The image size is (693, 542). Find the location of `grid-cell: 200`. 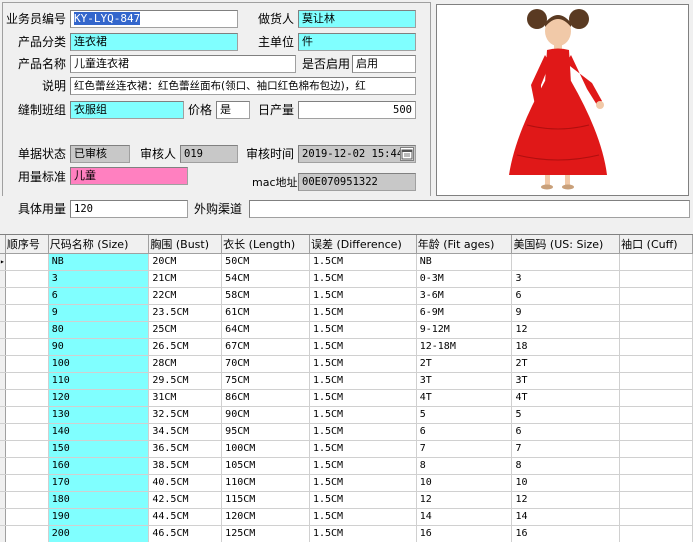

grid-cell: 200 is located at coordinates (99, 533).